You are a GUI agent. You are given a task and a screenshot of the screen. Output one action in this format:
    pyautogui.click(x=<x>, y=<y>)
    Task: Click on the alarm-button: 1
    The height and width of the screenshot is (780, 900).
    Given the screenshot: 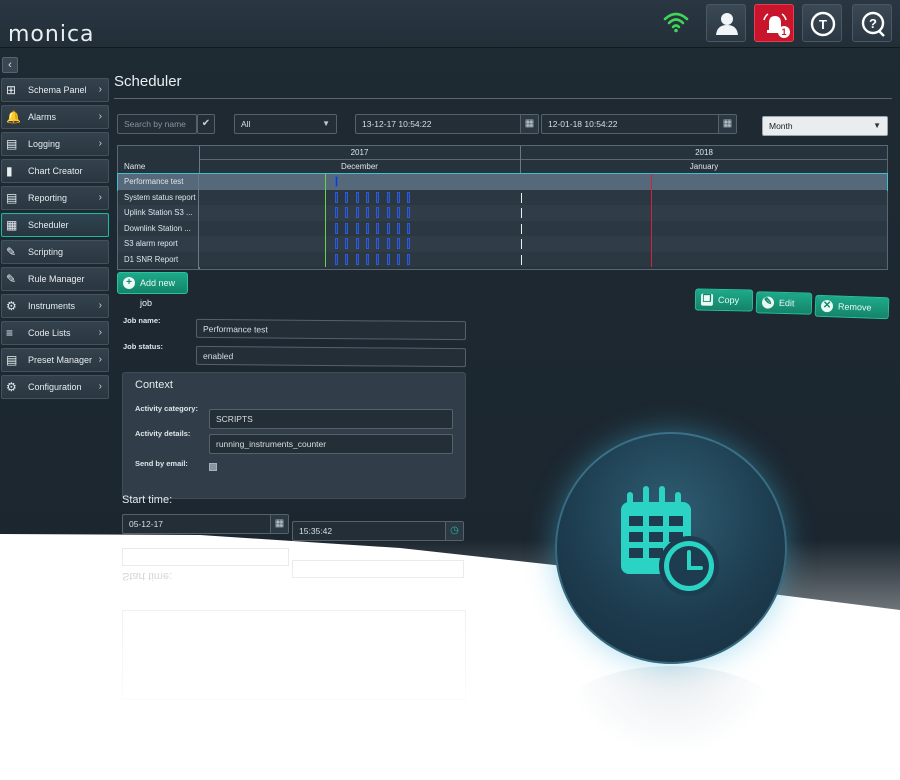 What is the action you would take?
    pyautogui.click(x=774, y=23)
    